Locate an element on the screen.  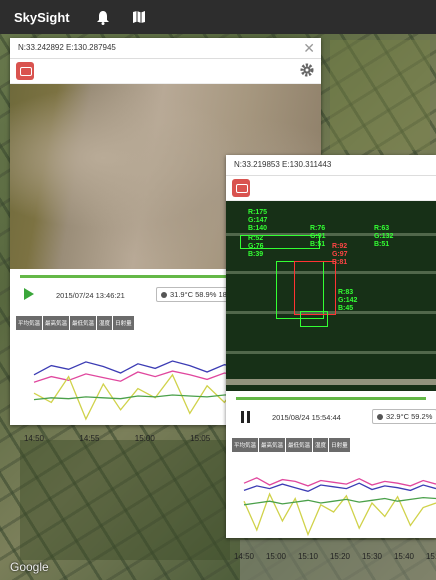
map-icon is located at coordinates (139, 17).